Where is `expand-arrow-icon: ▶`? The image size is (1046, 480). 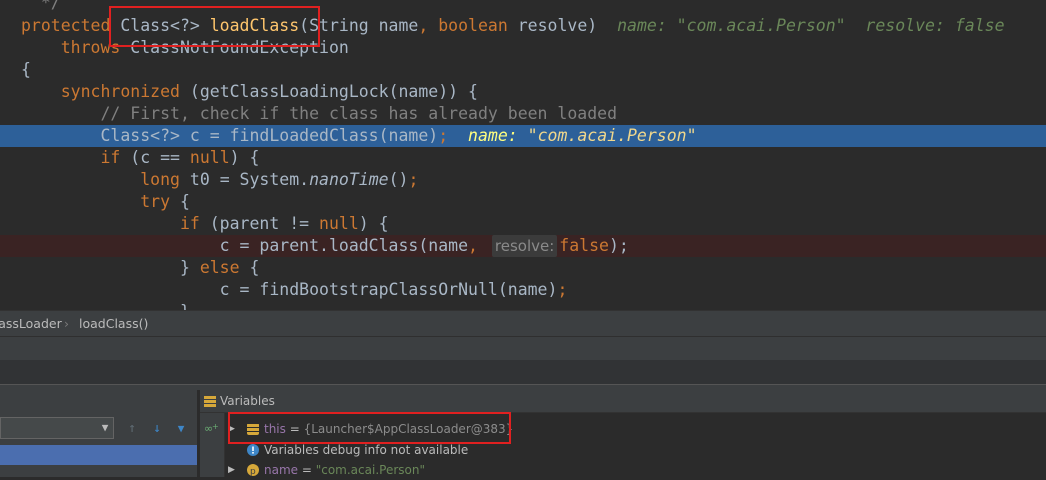 expand-arrow-icon: ▶ is located at coordinates (231, 470).